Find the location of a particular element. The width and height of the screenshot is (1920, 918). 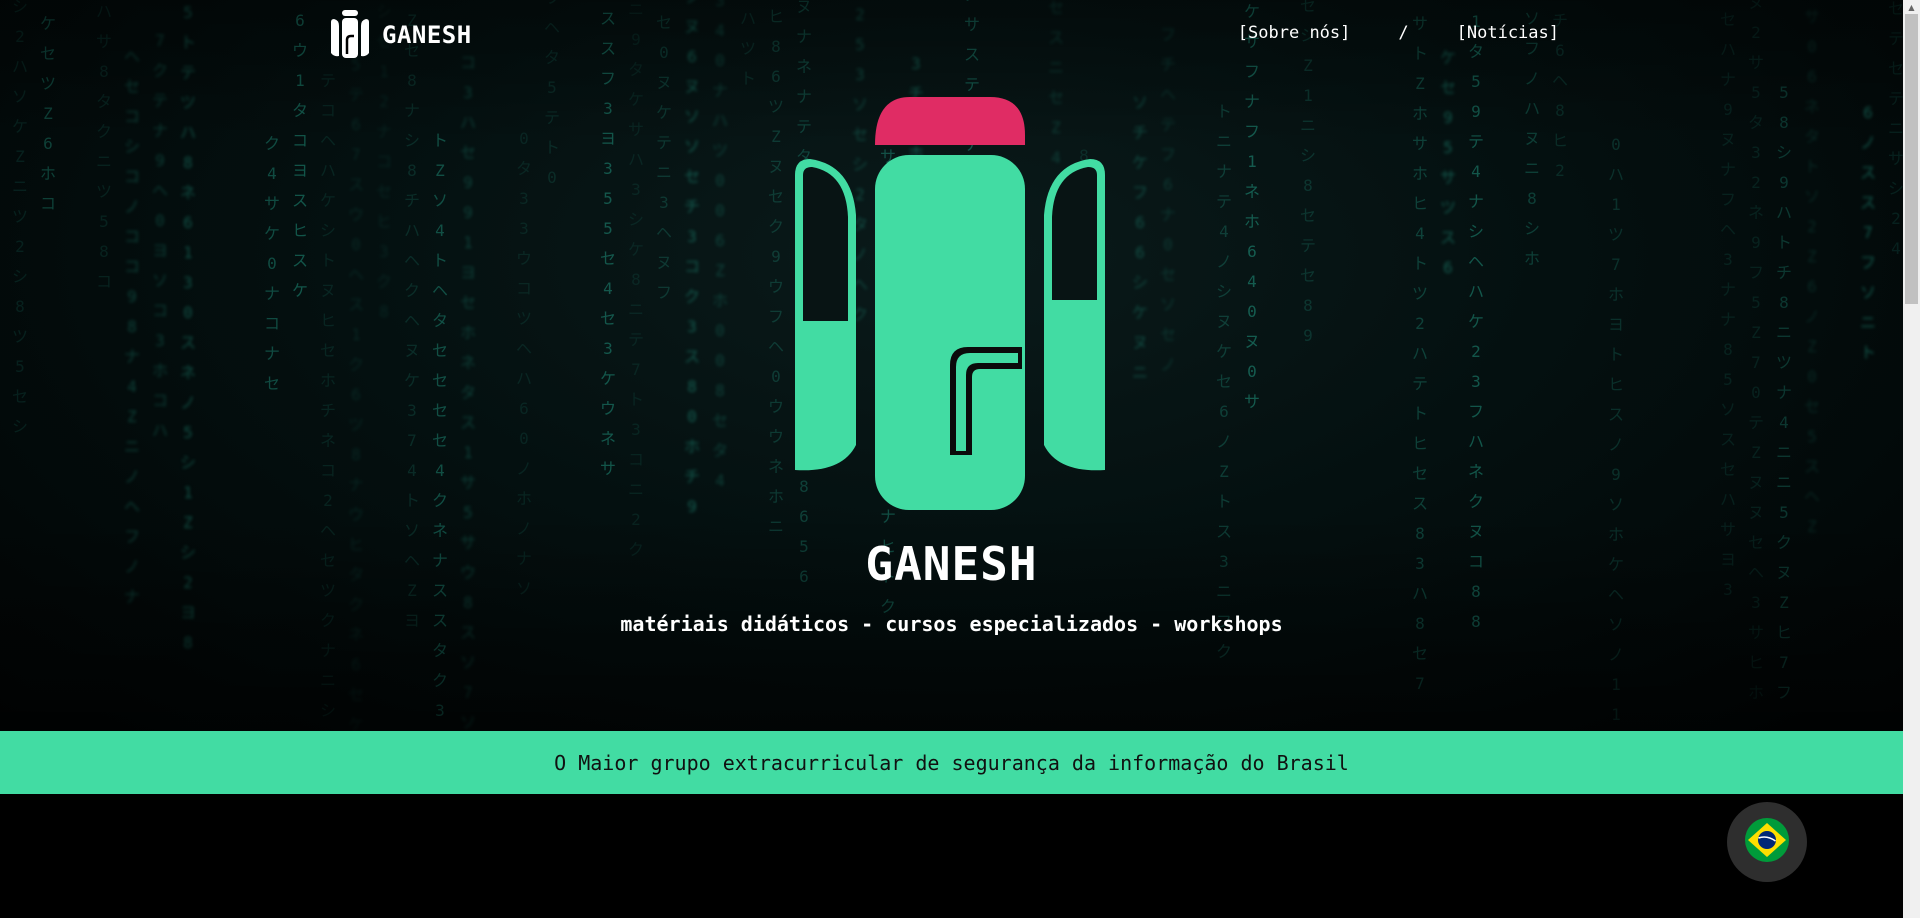

rain-column: フ チ ヘ テ フ 6 ナ 0 セ ソ セ ノ is located at coordinates (1167, 199).